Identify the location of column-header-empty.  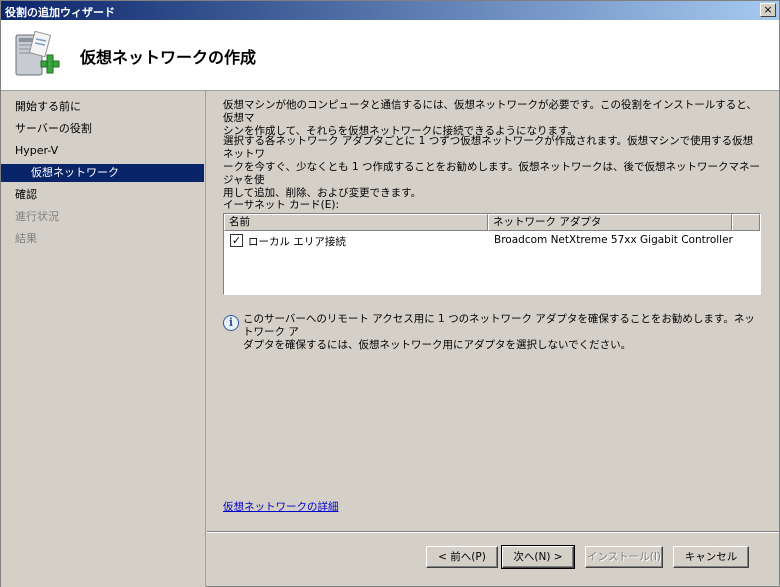
(746, 222).